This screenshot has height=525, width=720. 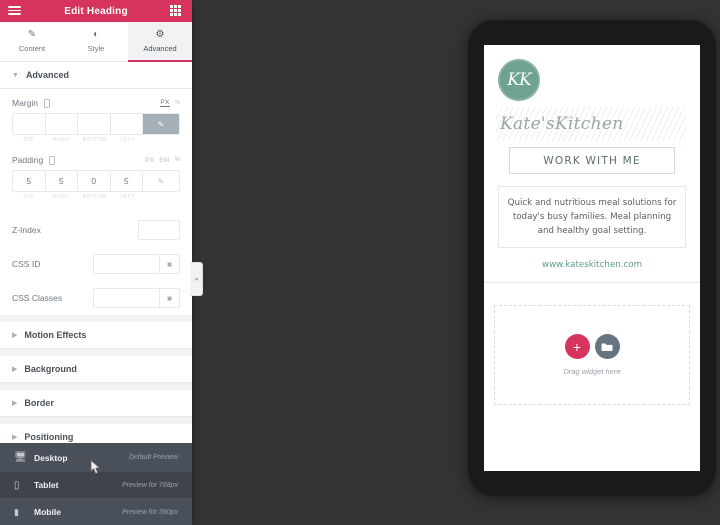 I want to click on device-tablet-label: Tablet, so click(x=46, y=485).